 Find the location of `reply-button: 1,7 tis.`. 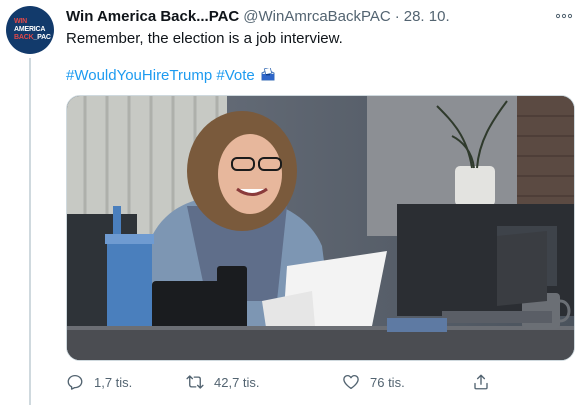

reply-button: 1,7 tis. is located at coordinates (99, 382).